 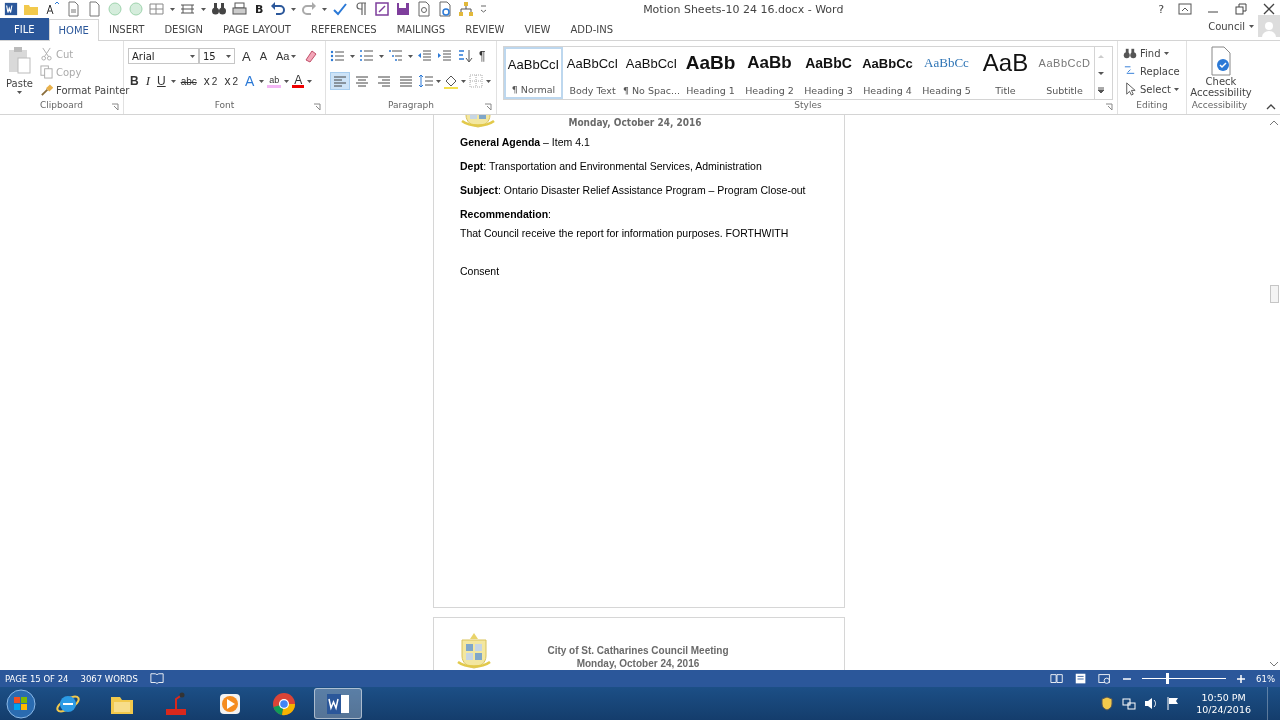 I want to click on spelling-check-icon, so click(x=340, y=9).